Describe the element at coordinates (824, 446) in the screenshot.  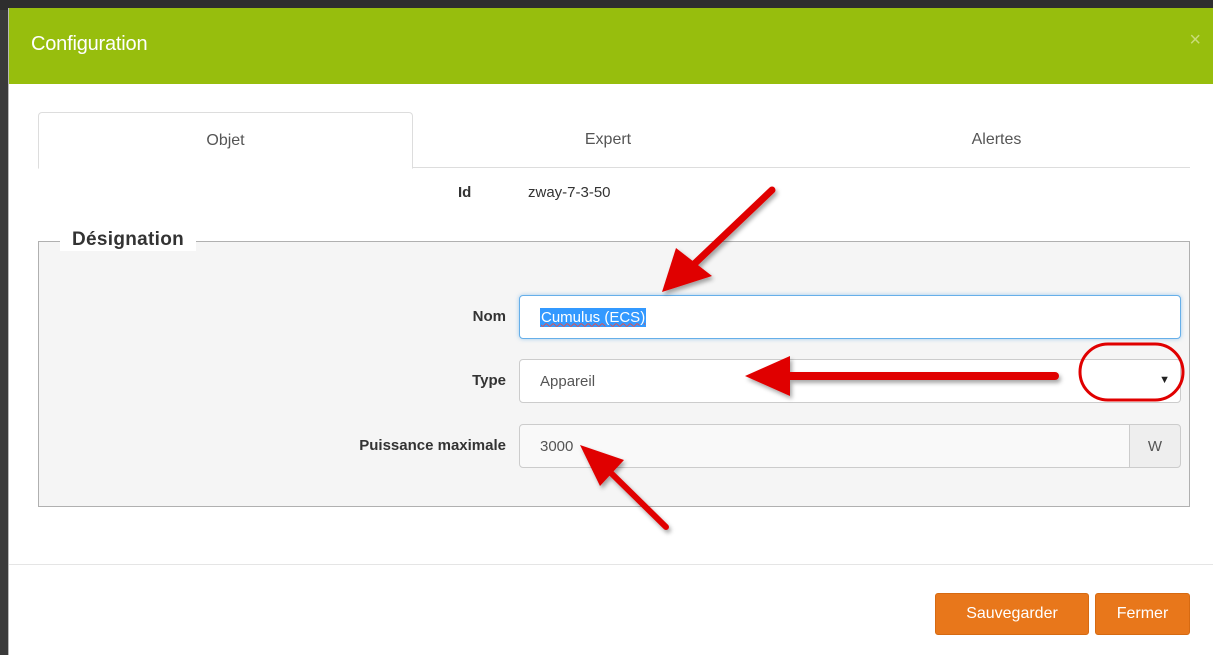
I see `puissance-input: 3000` at that location.